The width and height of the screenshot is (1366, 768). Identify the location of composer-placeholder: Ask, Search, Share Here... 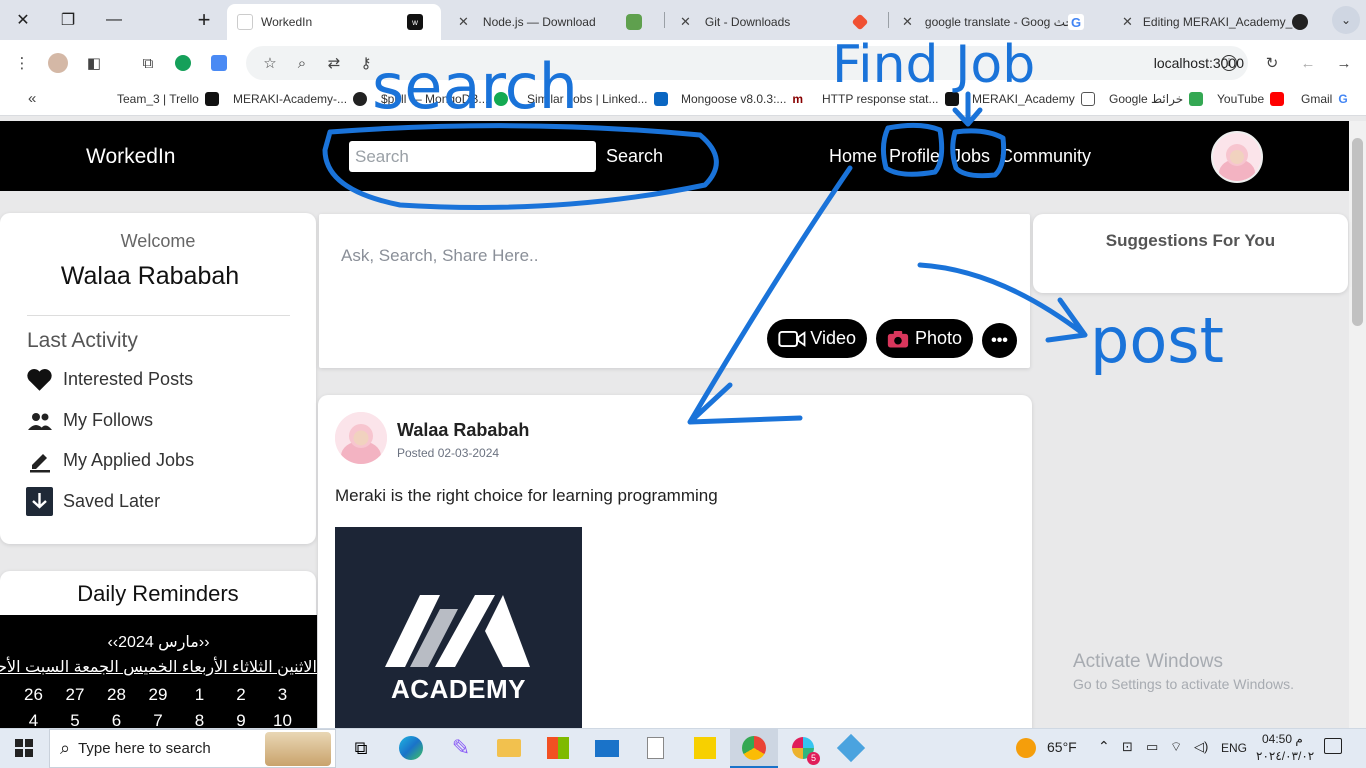
(439, 256).